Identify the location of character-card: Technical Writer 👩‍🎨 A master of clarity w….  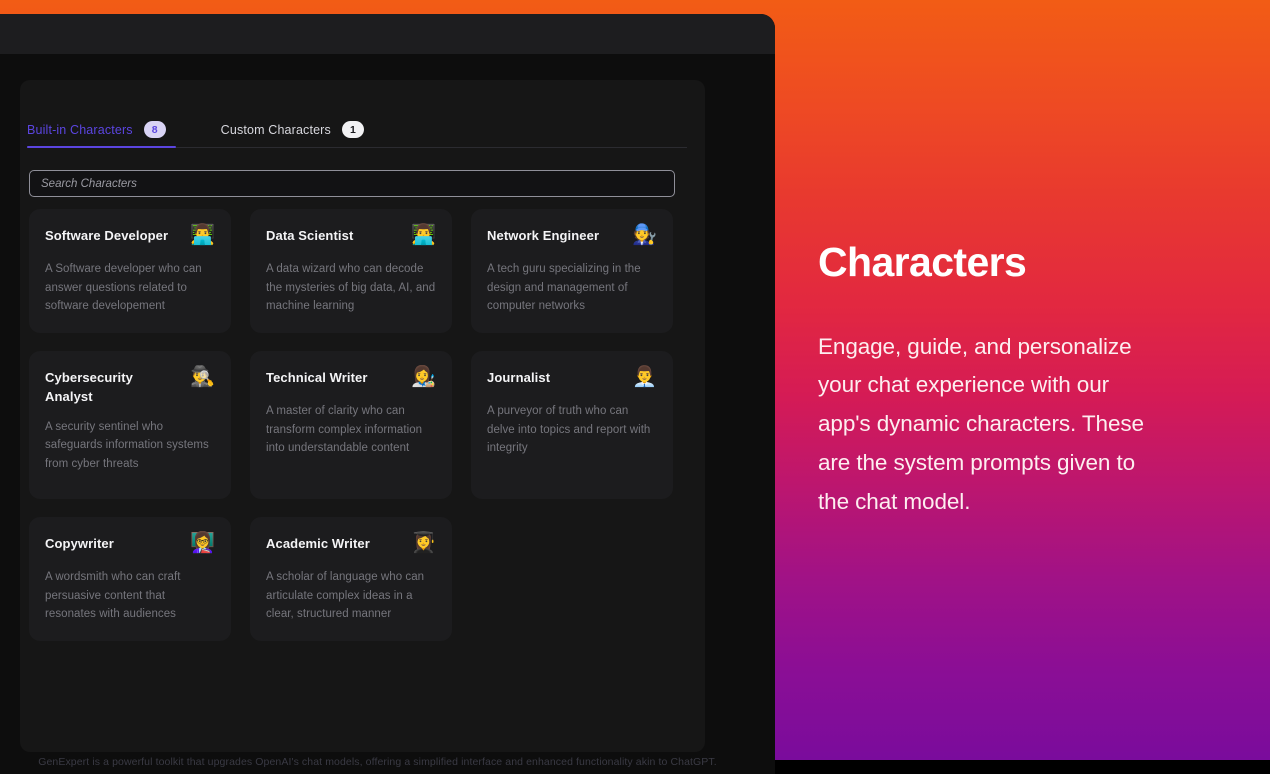
(351, 425).